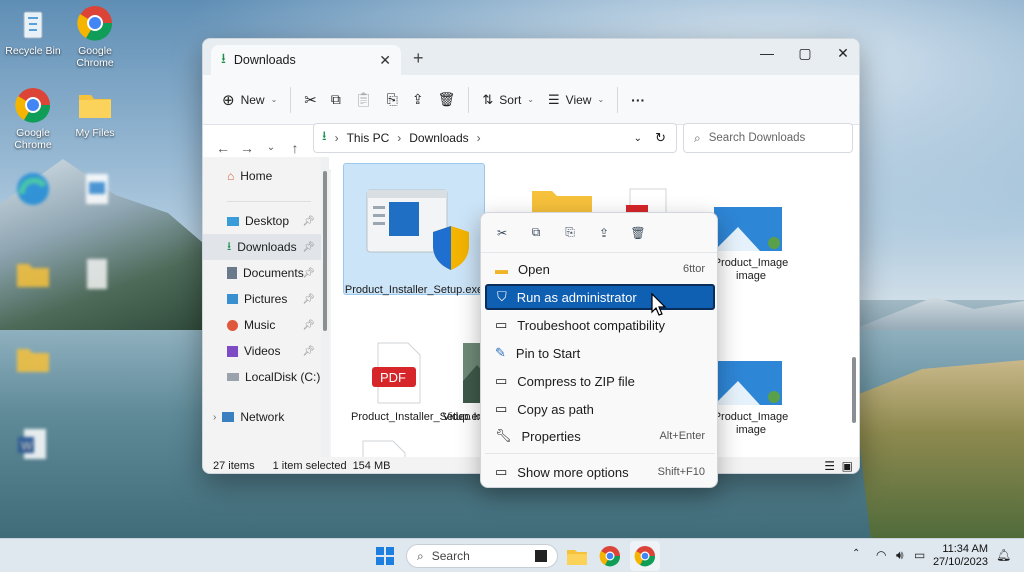 Image resolution: width=1024 pixels, height=572 pixels. Describe the element at coordinates (854, 307) in the screenshot. I see `content-scrollbar` at that location.